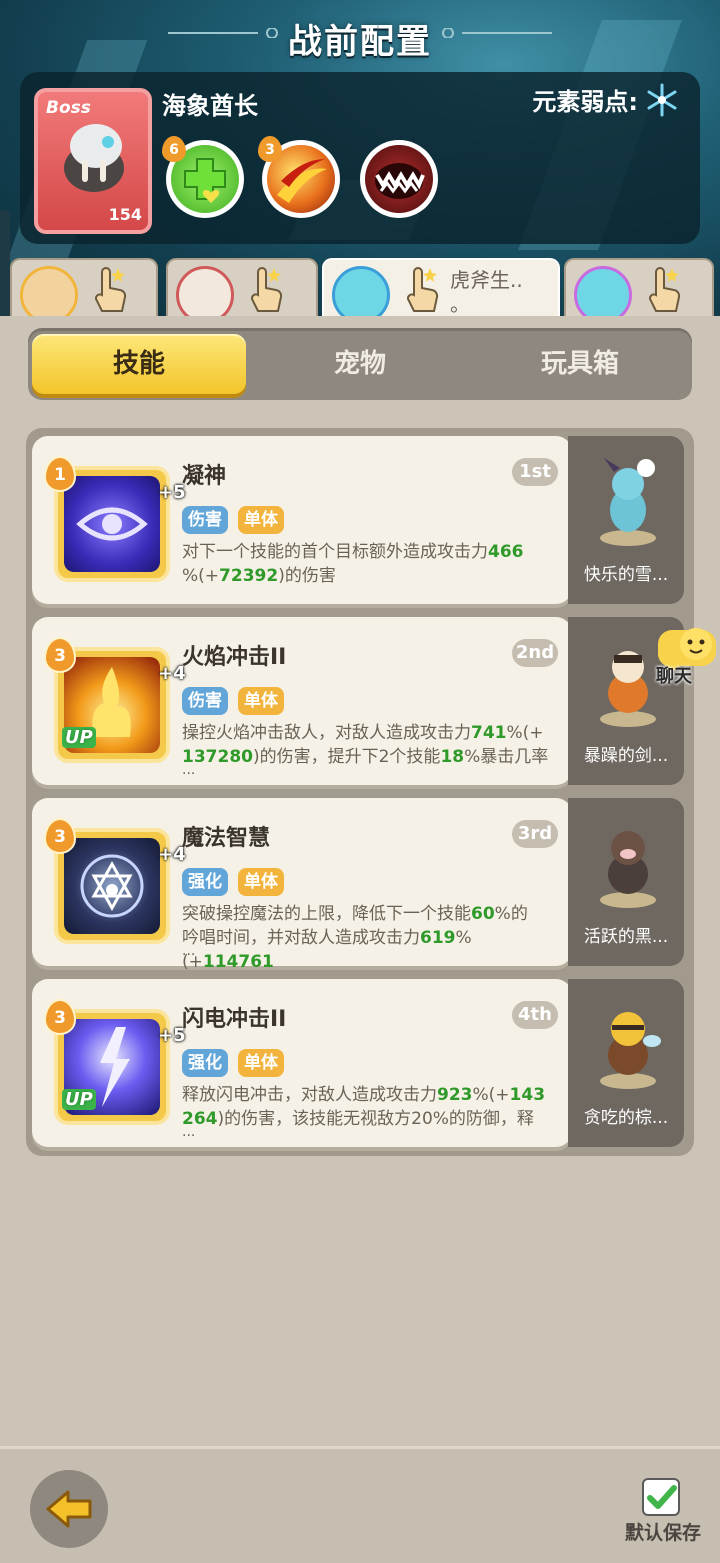 This screenshot has width=720, height=1563. What do you see at coordinates (353, 564) in the screenshot?
I see `skill-description: 对下一个技能的首个目标额外造成攻击力466 %(+72392)的伤害` at bounding box center [353, 564].